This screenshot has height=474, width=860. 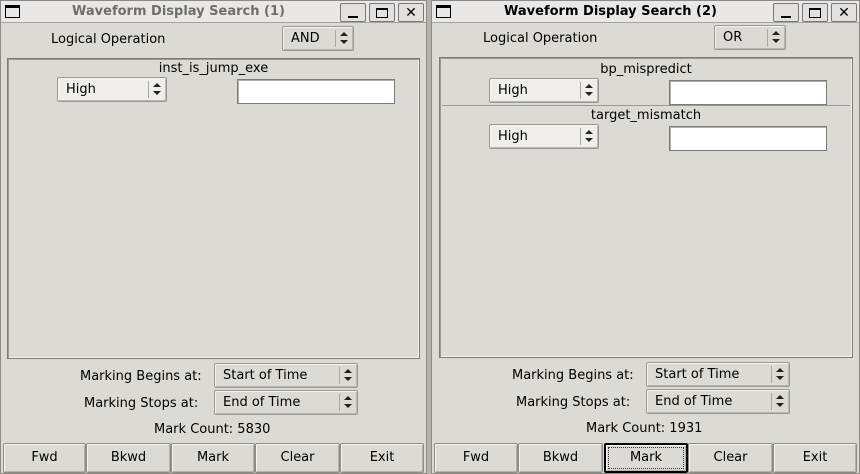 What do you see at coordinates (646, 115) in the screenshot?
I see `signal-name: target_mismatch` at bounding box center [646, 115].